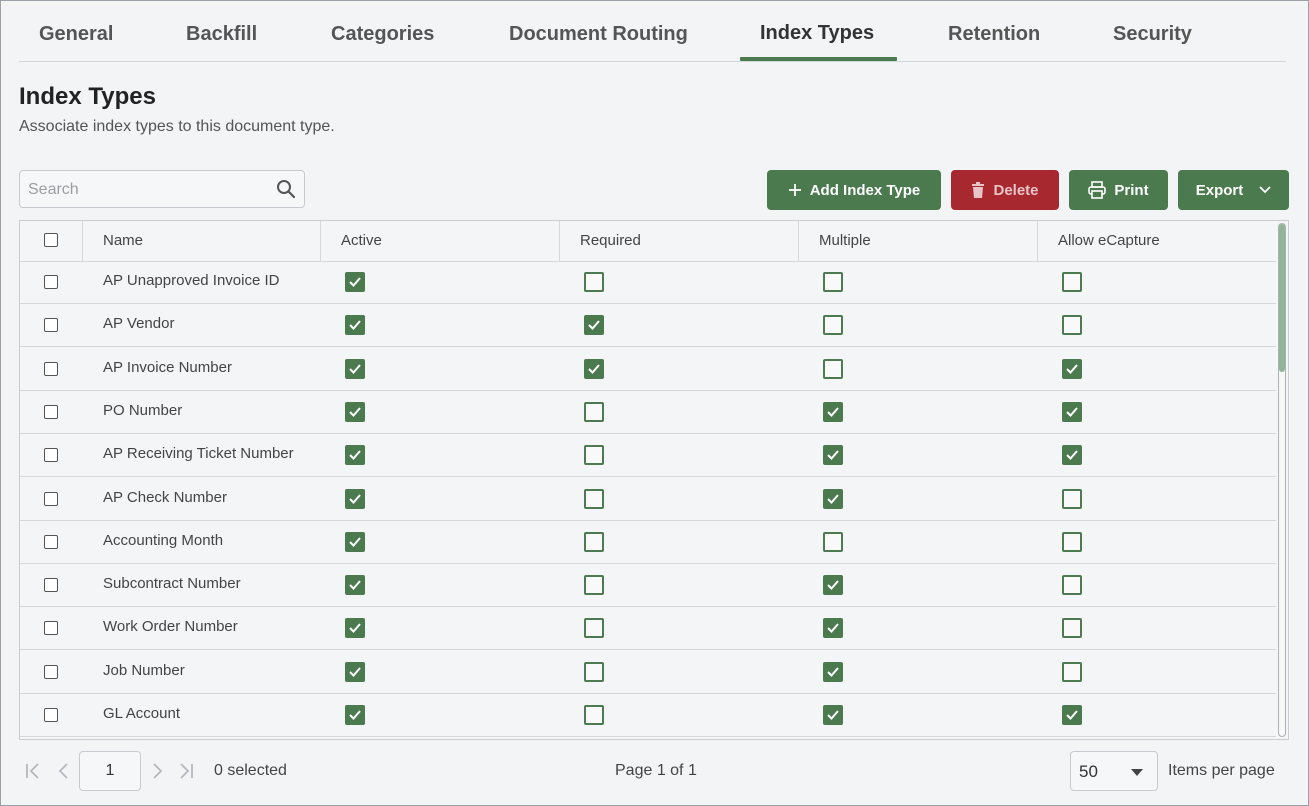  Describe the element at coordinates (110, 771) in the screenshot. I see `page-number-input: 1` at that location.